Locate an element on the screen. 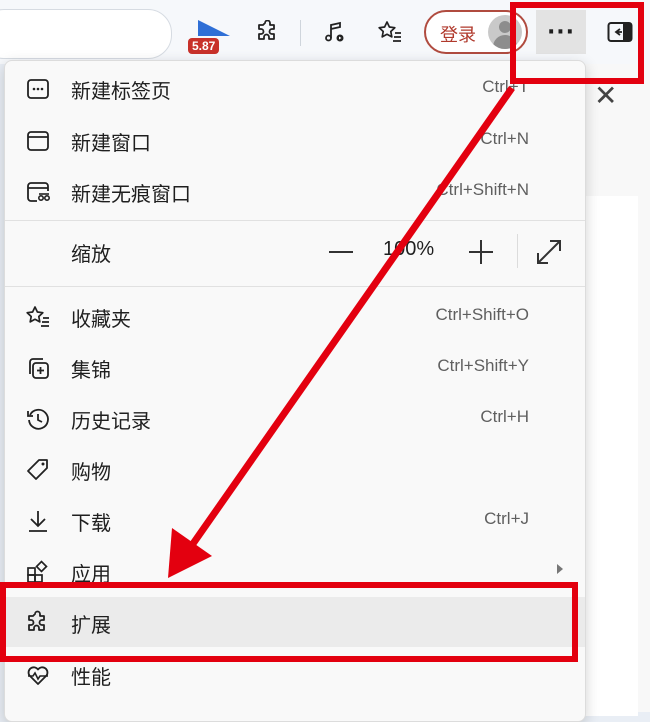 The width and height of the screenshot is (650, 722). history-icon is located at coordinates (38, 419).